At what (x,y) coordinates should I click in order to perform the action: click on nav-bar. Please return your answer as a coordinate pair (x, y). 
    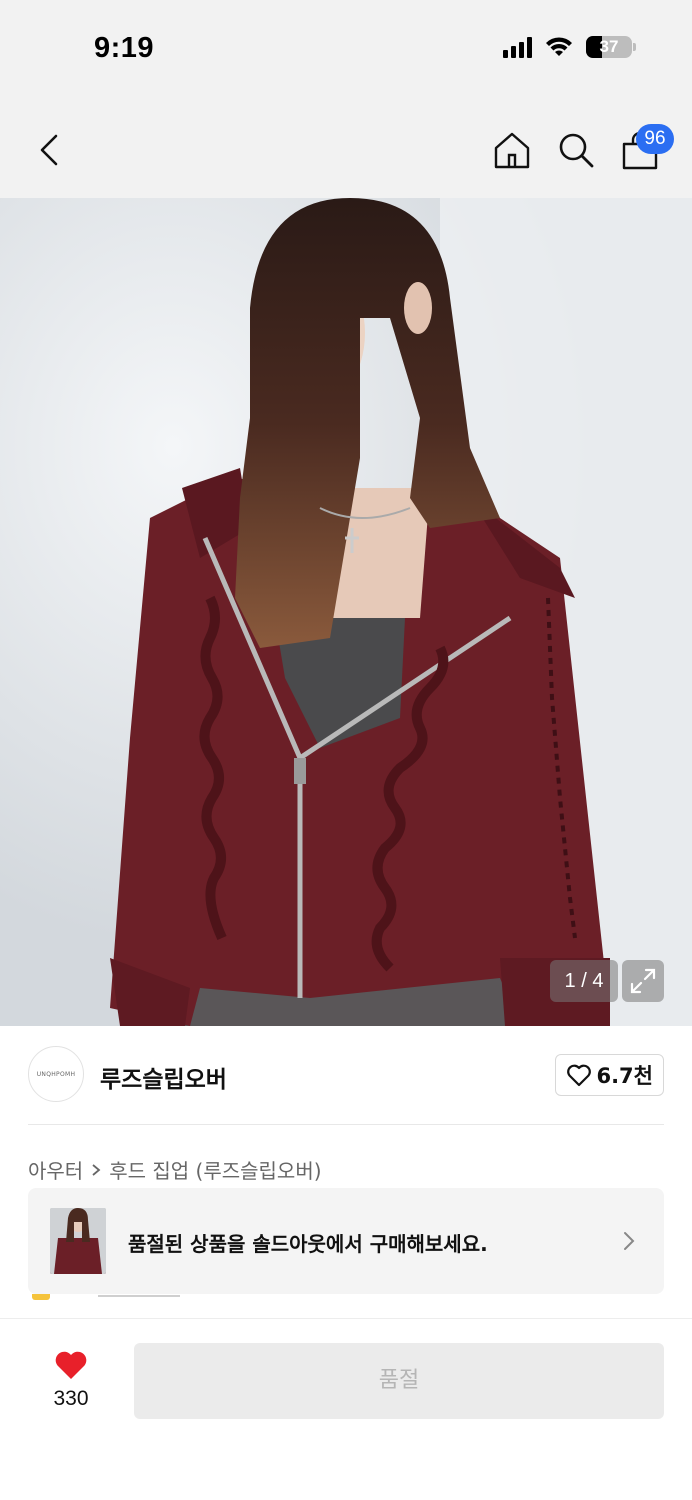
    Looking at the image, I should click on (346, 149).